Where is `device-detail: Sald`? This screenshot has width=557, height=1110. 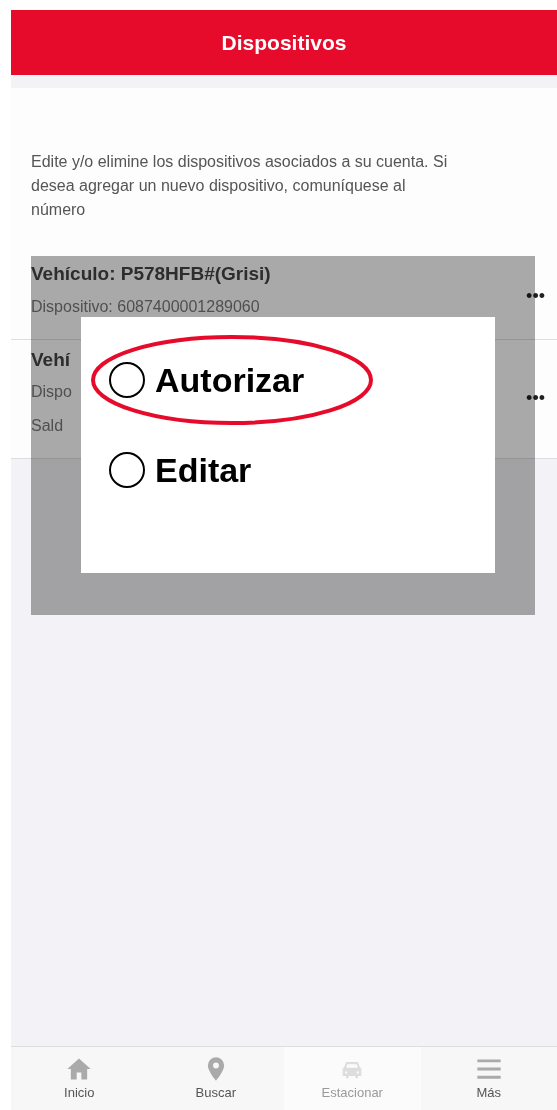
device-detail: Sald is located at coordinates (48, 426).